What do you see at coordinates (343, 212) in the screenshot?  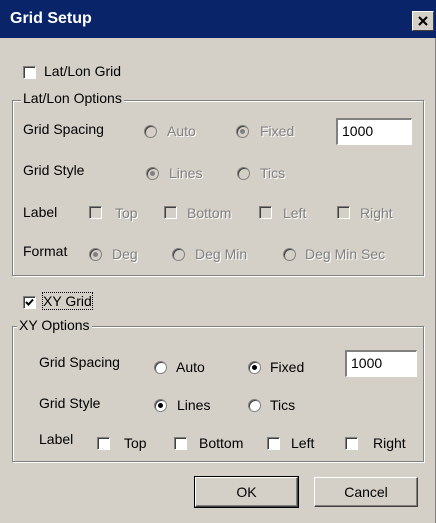 I see `latlon-label-right-checkbox` at bounding box center [343, 212].